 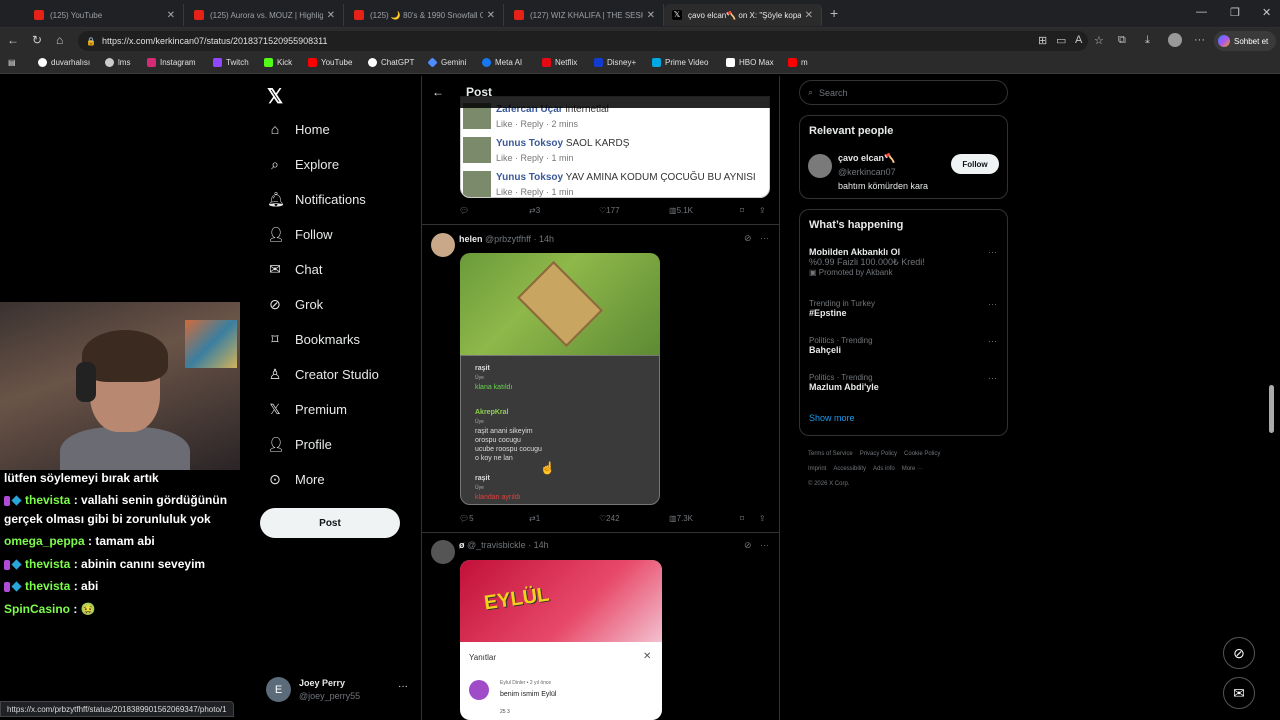 I want to click on reading-list-icon: ▤, so click(x=12, y=62).